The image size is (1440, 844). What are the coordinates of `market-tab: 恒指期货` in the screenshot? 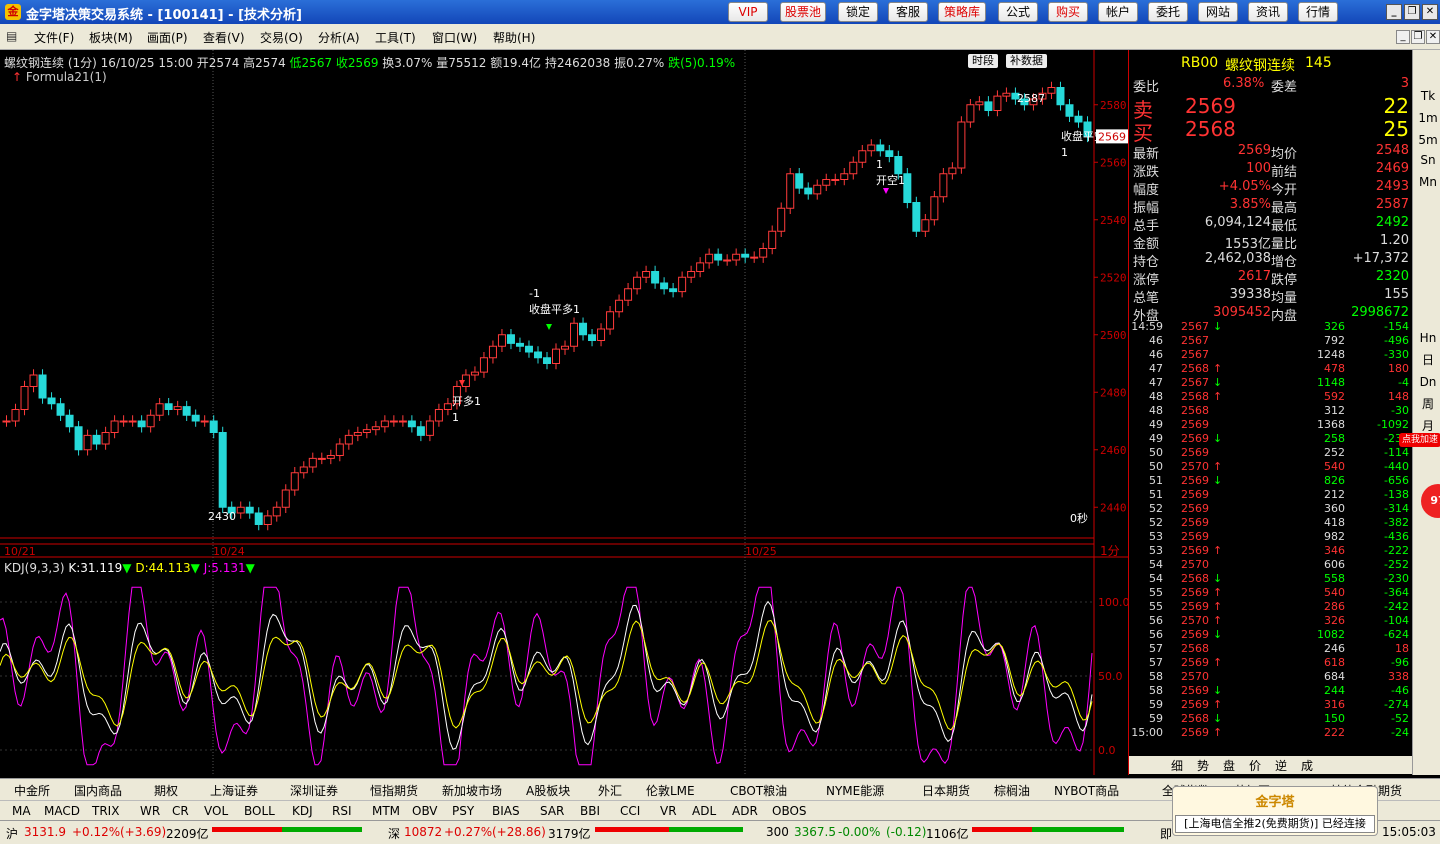 It's located at (394, 790).